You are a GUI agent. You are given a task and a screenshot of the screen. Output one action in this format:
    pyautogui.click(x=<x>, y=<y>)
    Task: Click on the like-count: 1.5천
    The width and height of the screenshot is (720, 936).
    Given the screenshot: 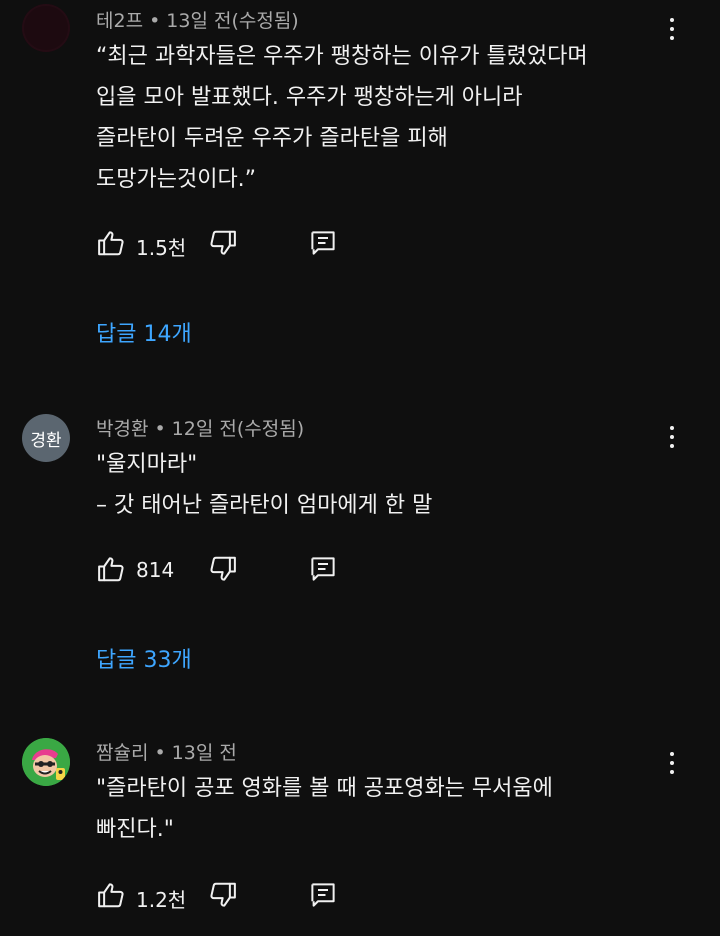 What is the action you would take?
    pyautogui.click(x=161, y=248)
    